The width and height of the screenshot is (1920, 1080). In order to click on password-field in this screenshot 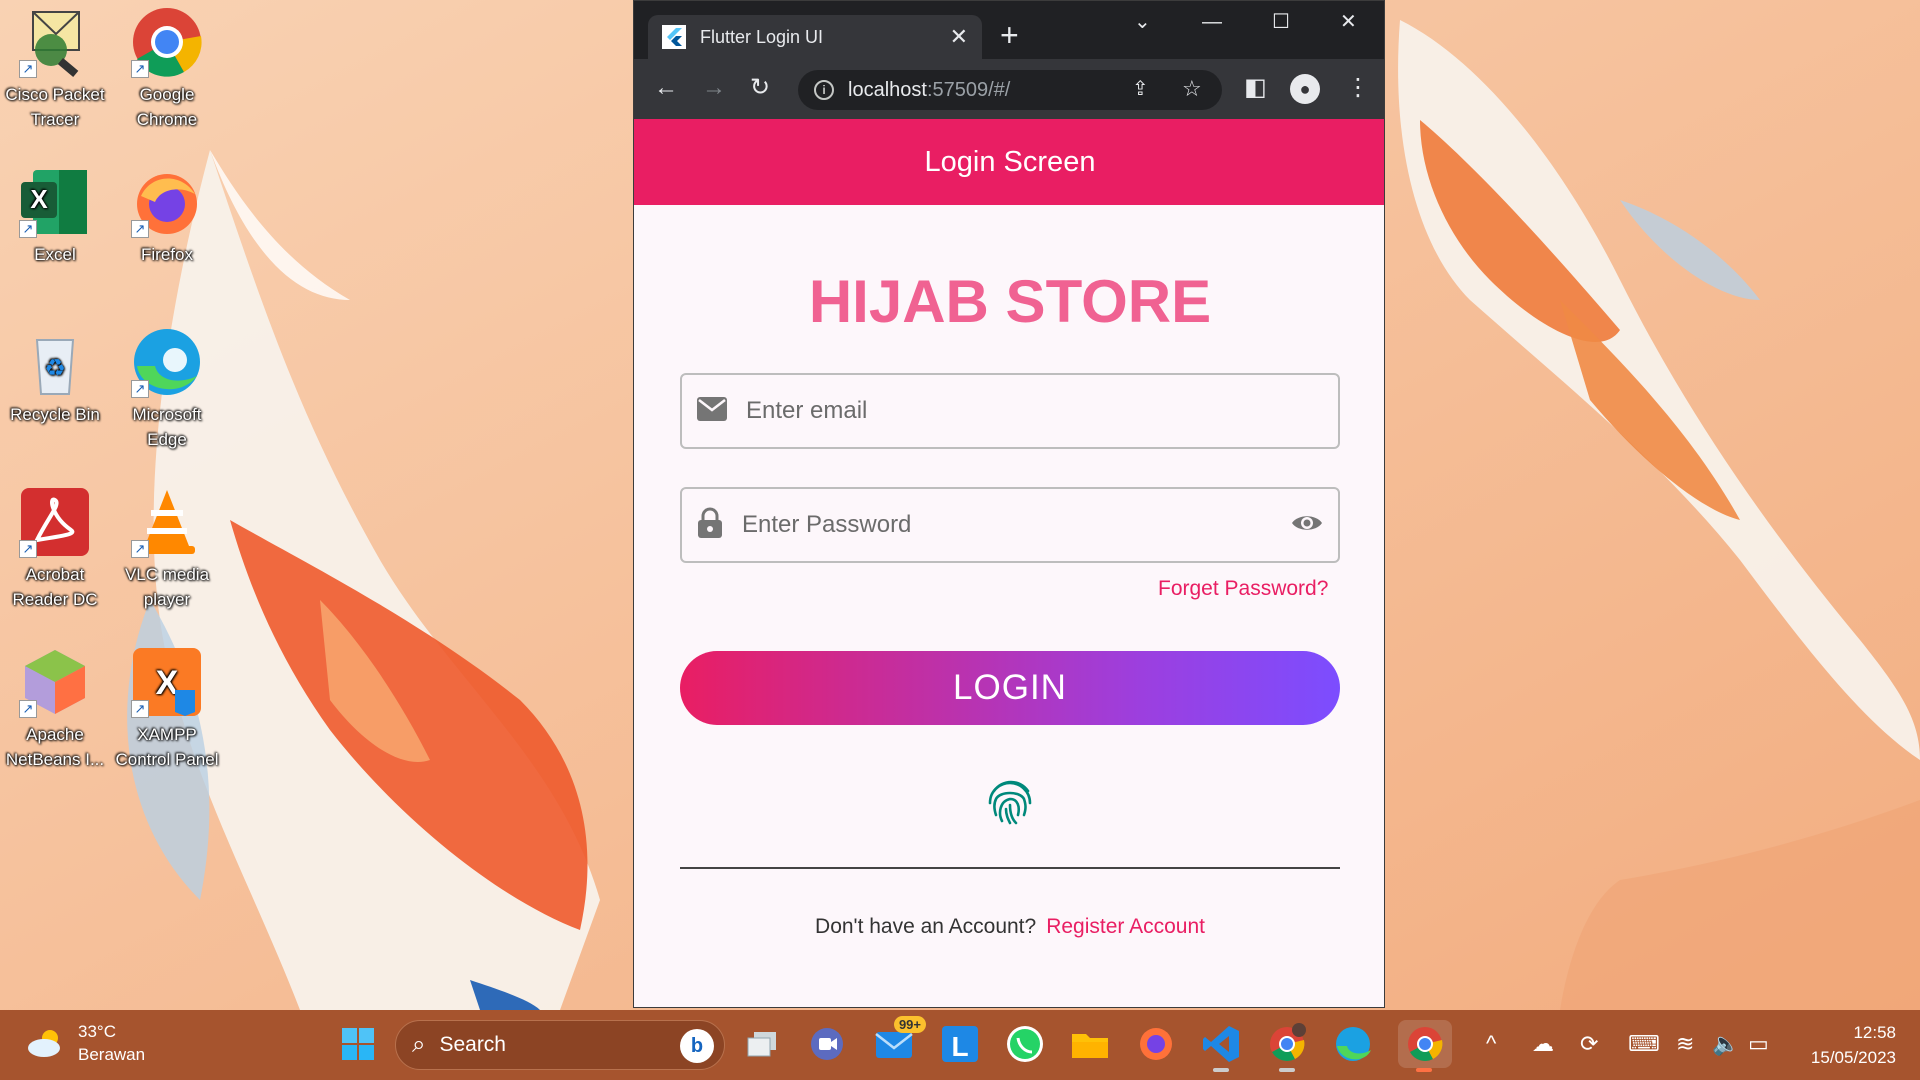, I will do `click(1010, 525)`.